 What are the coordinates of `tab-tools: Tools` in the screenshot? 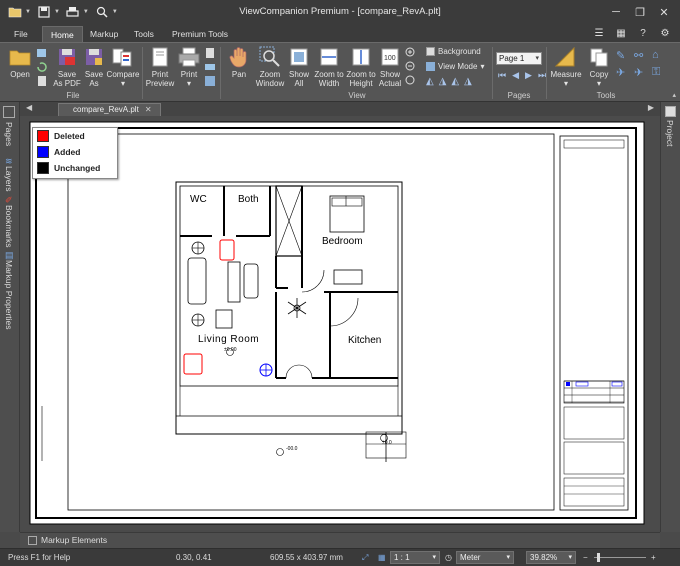 It's located at (144, 34).